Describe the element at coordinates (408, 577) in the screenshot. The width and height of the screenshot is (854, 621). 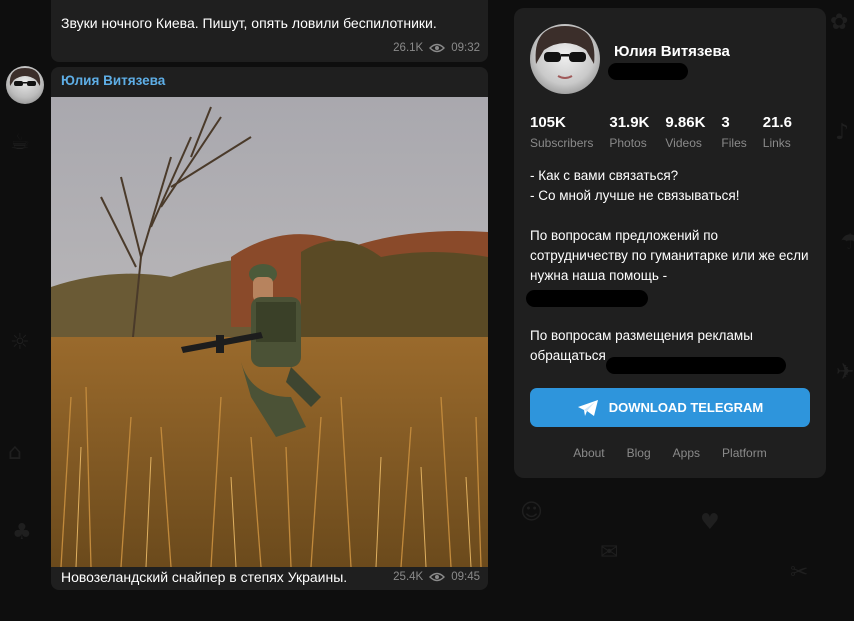
I see `view-count: 25.4K` at that location.